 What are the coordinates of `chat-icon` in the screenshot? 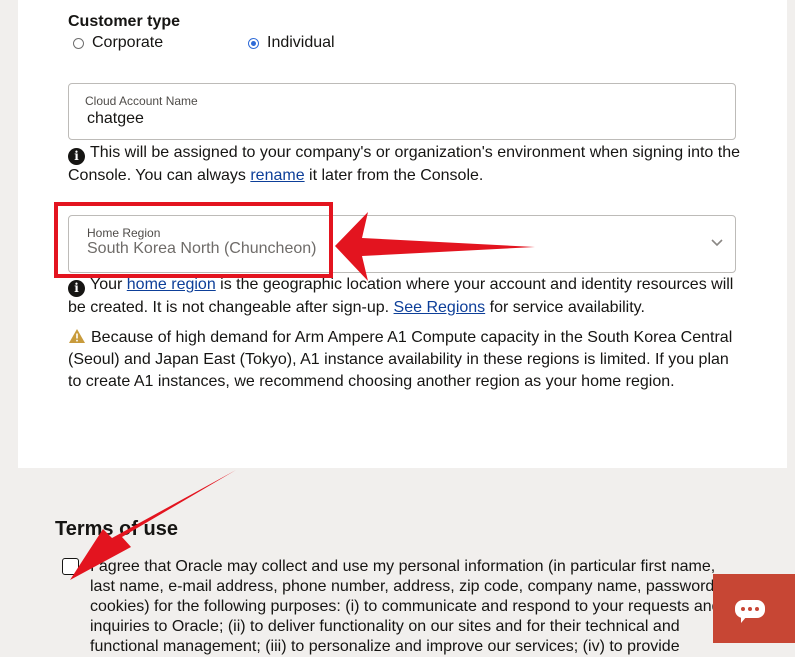 It's located at (750, 611).